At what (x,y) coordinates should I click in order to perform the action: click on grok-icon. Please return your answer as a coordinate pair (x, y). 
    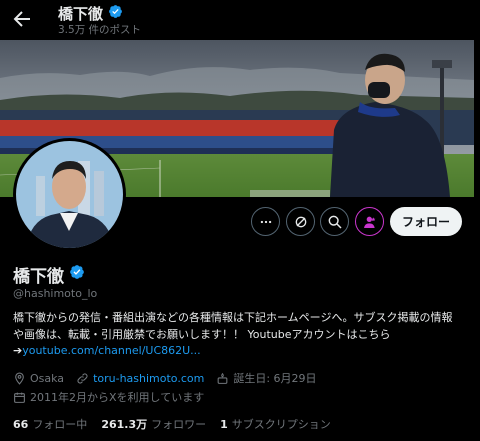
    Looking at the image, I should click on (300, 221).